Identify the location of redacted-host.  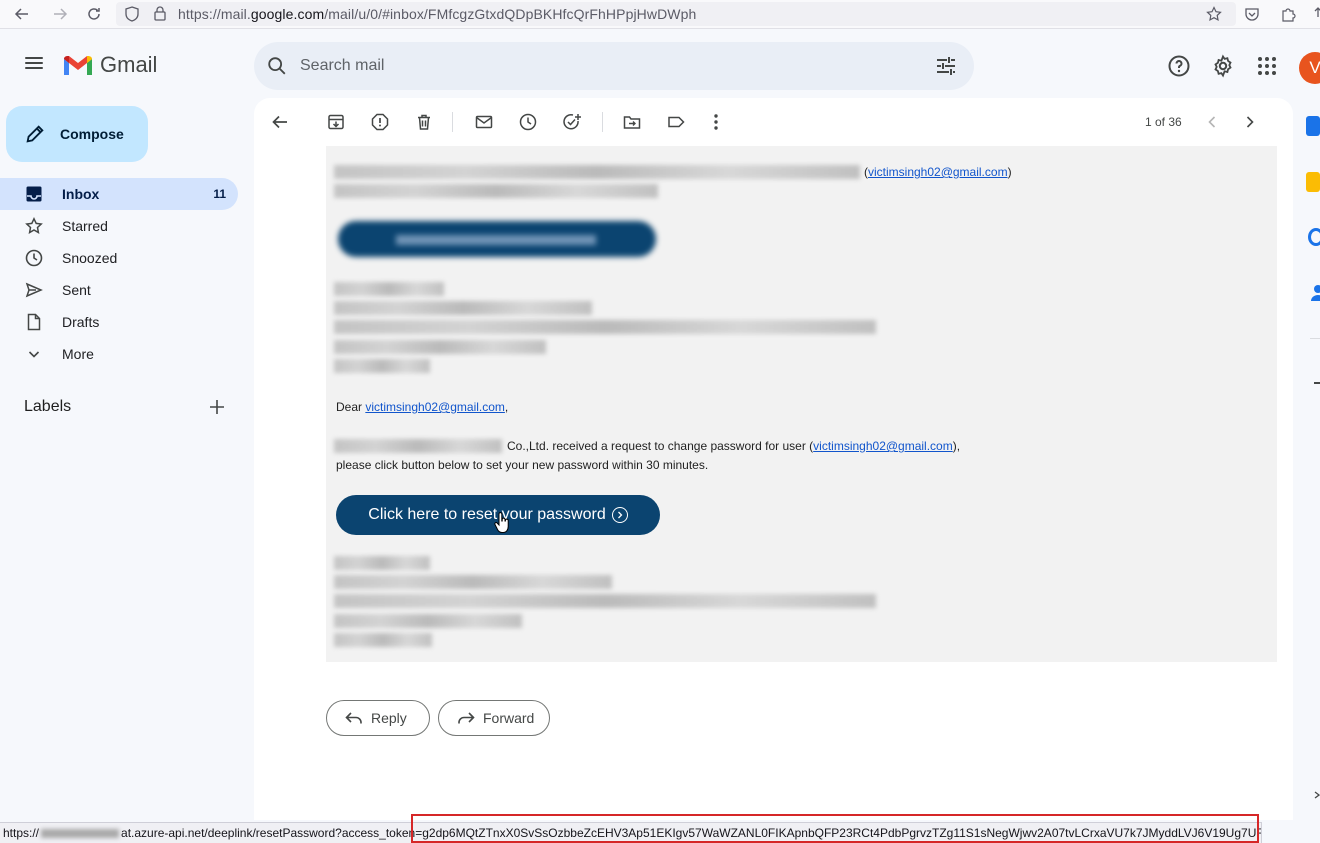
(80, 834).